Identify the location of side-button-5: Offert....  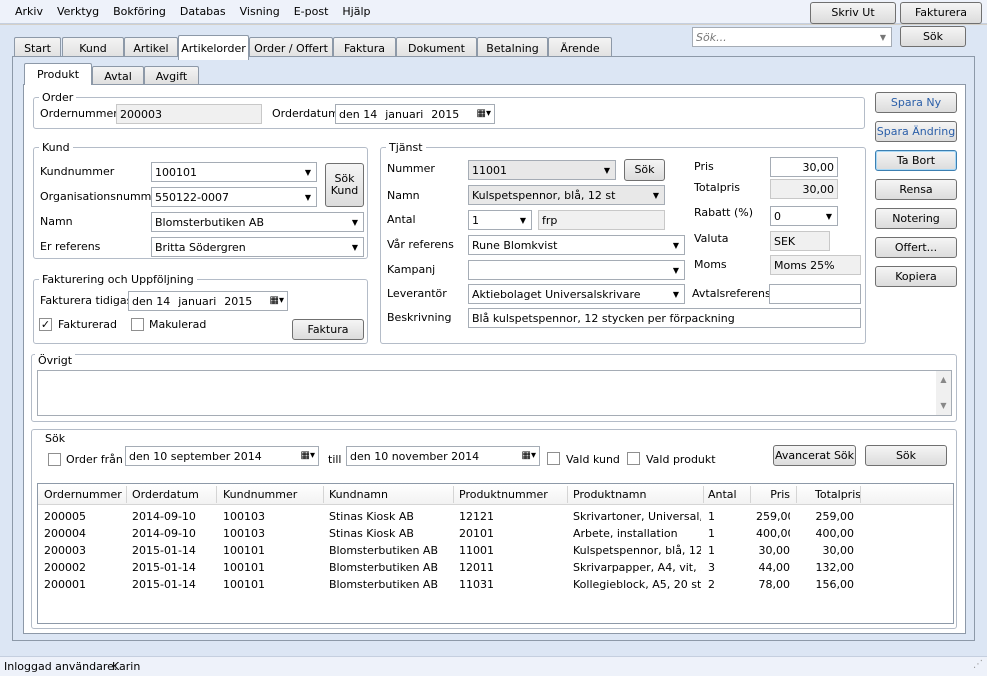
(916, 247).